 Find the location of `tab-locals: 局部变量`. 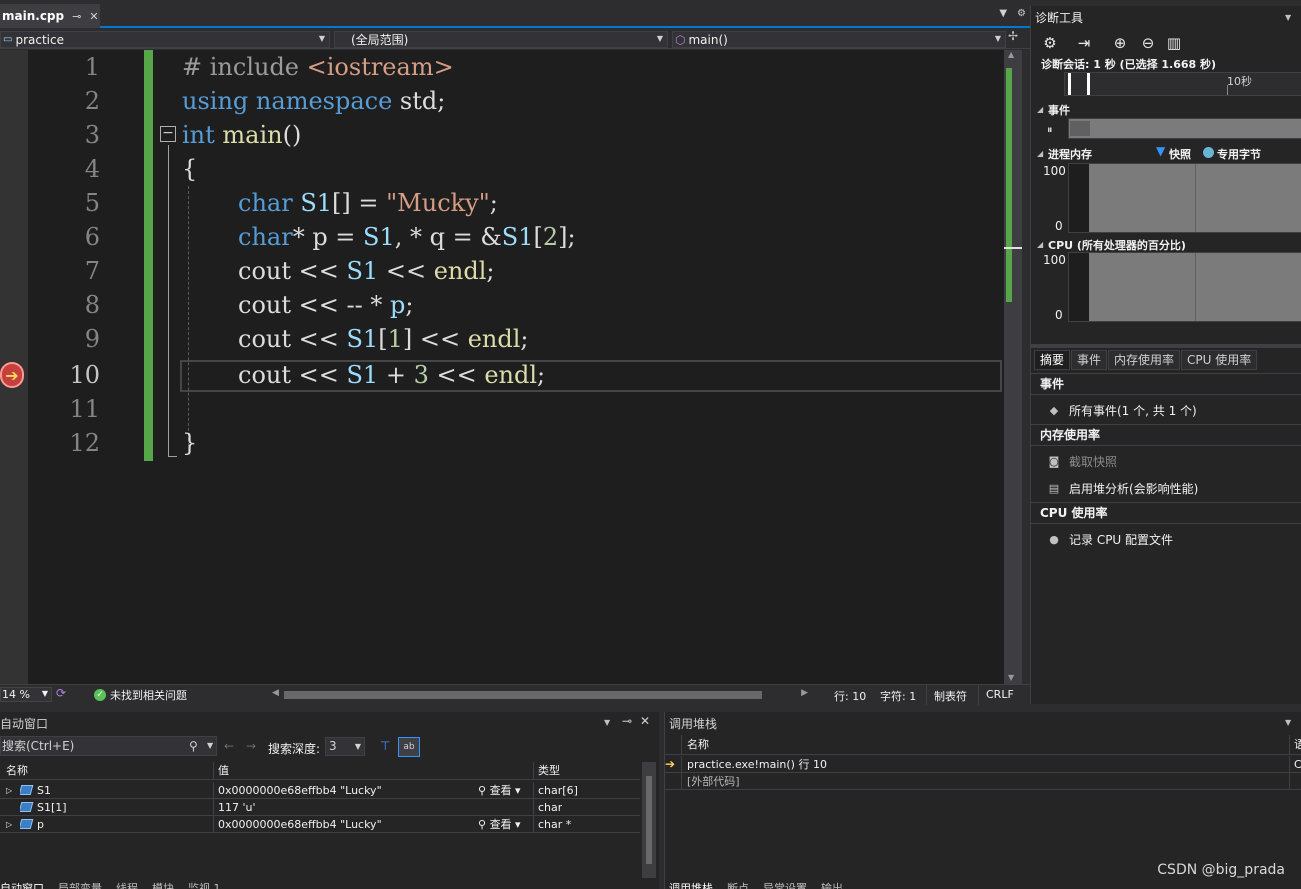

tab-locals: 局部变量 is located at coordinates (80, 884).